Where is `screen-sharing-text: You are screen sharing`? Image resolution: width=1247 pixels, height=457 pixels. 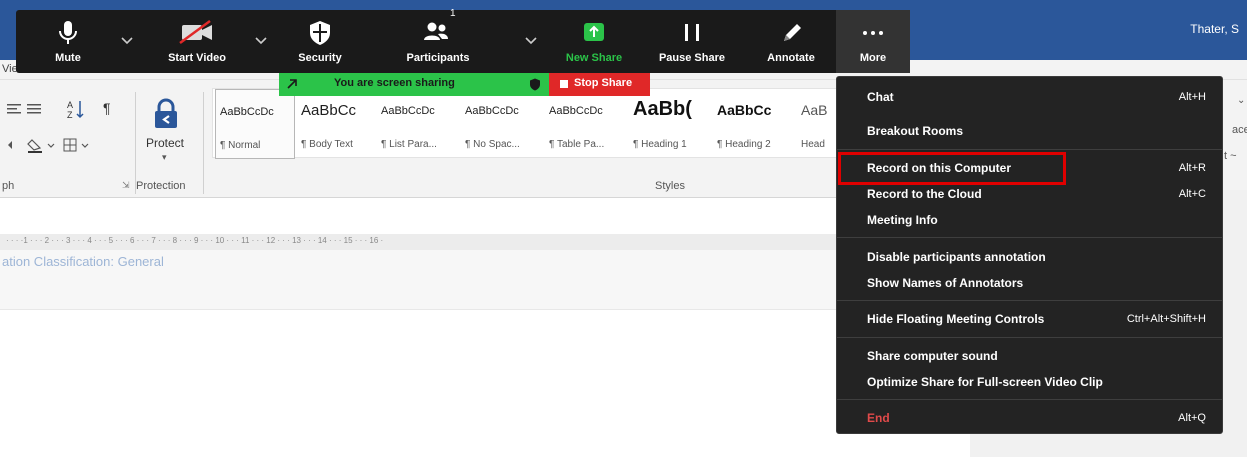 screen-sharing-text: You are screen sharing is located at coordinates (394, 83).